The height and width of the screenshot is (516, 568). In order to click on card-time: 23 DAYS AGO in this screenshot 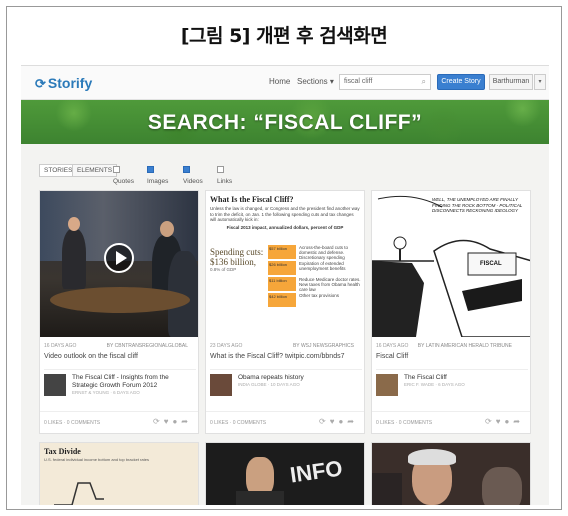, I will do `click(226, 346)`.